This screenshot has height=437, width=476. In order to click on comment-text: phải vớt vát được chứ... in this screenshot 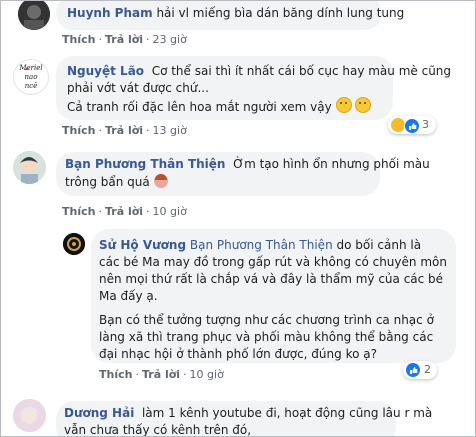, I will do `click(138, 88)`.